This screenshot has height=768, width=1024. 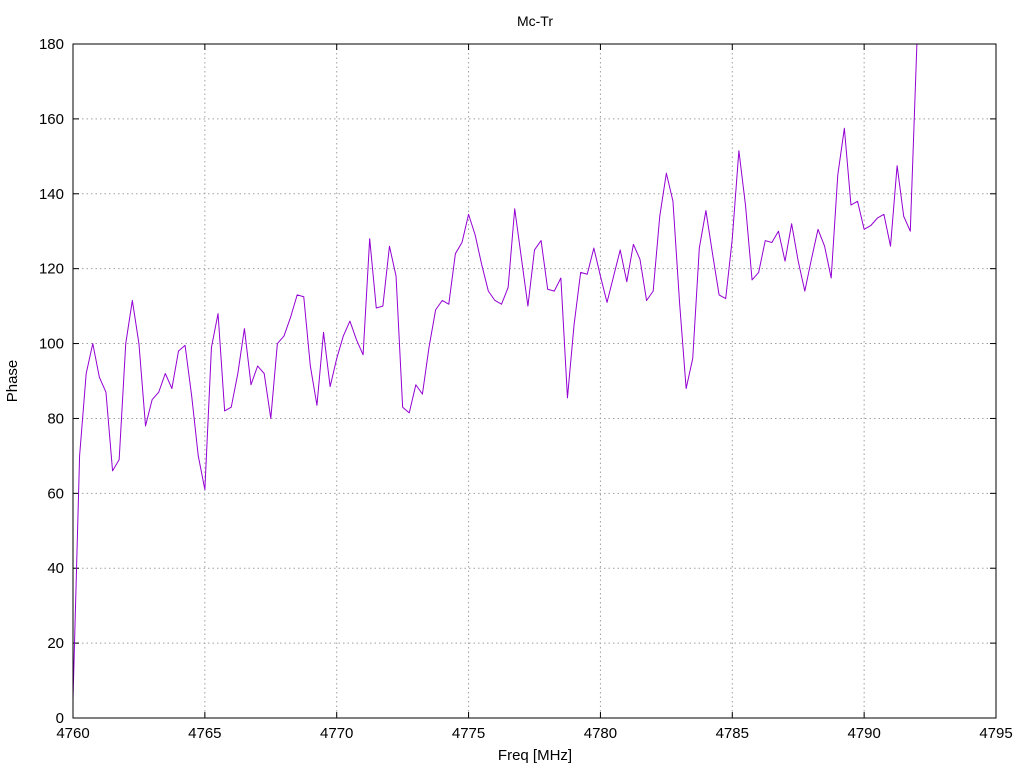 I want to click on chart-title: Mc-Tr, so click(x=535, y=21).